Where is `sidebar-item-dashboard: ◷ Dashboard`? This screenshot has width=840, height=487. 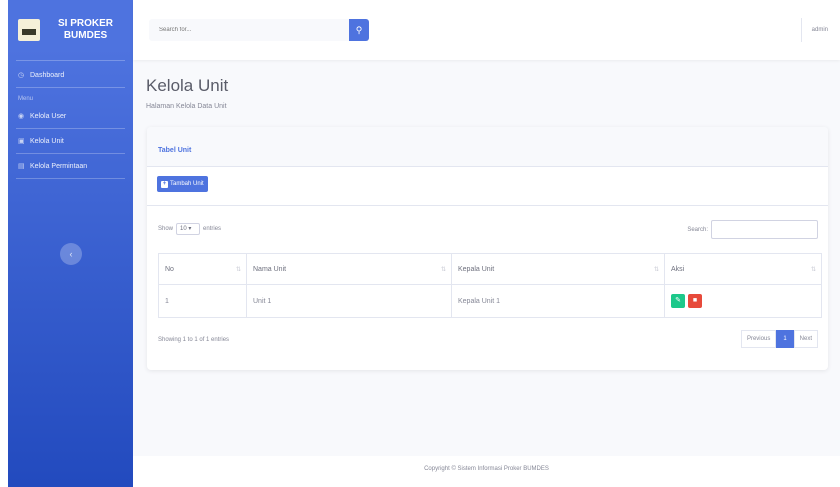
sidebar-item-dashboard: ◷ Dashboard is located at coordinates (70, 75).